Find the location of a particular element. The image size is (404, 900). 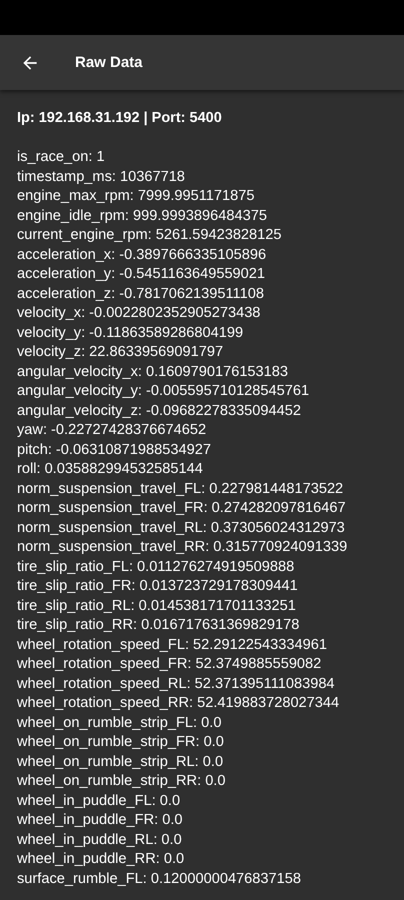

data-line: norm_suspension_travel_FR: 0.274282097816467 is located at coordinates (181, 508).